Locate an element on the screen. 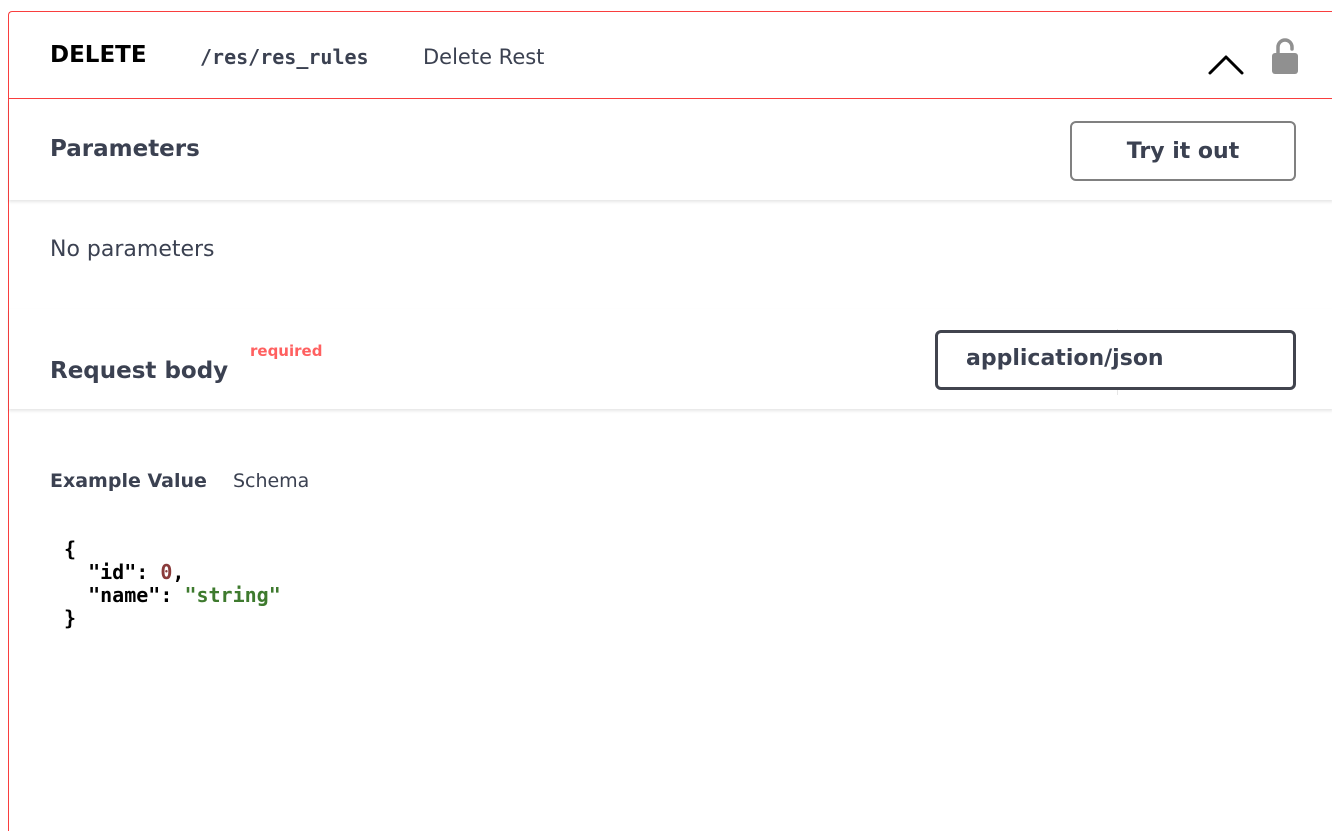  chevron-up-icon is located at coordinates (1226, 64).